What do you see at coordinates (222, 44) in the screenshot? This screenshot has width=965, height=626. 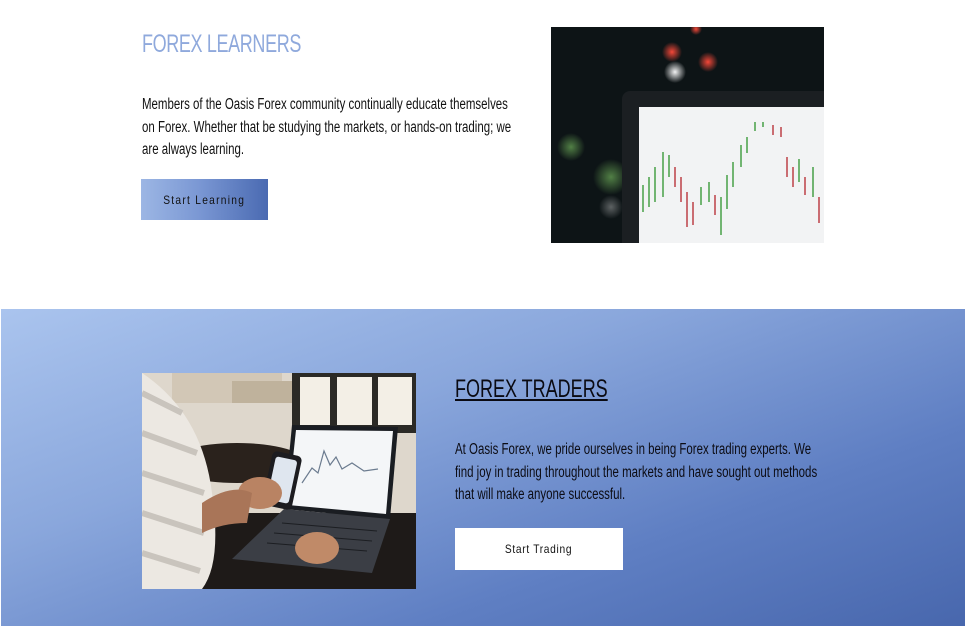 I see `learners-heading: FOREX LEARNERS` at bounding box center [222, 44].